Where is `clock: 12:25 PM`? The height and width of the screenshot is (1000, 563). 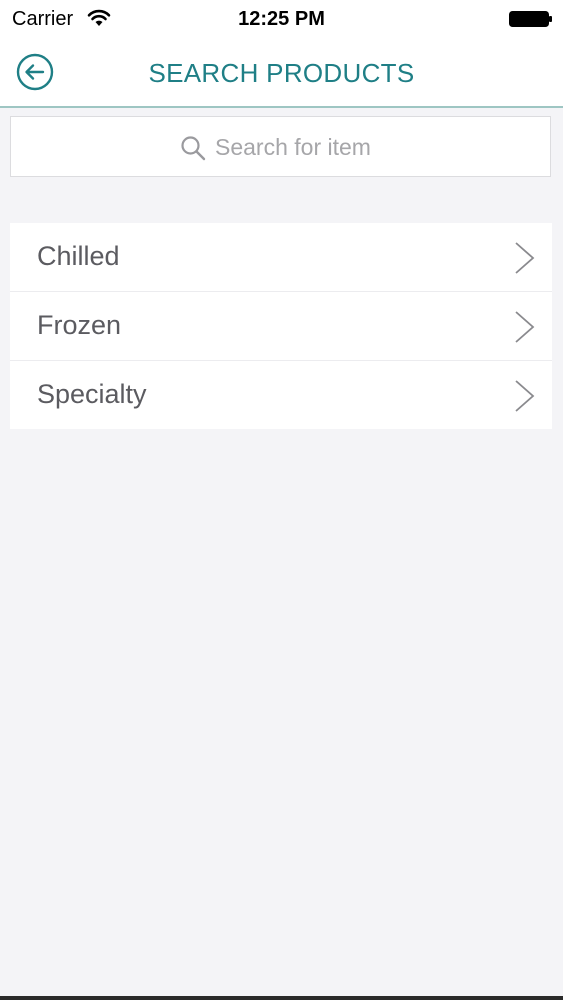
clock: 12:25 PM is located at coordinates (281, 19).